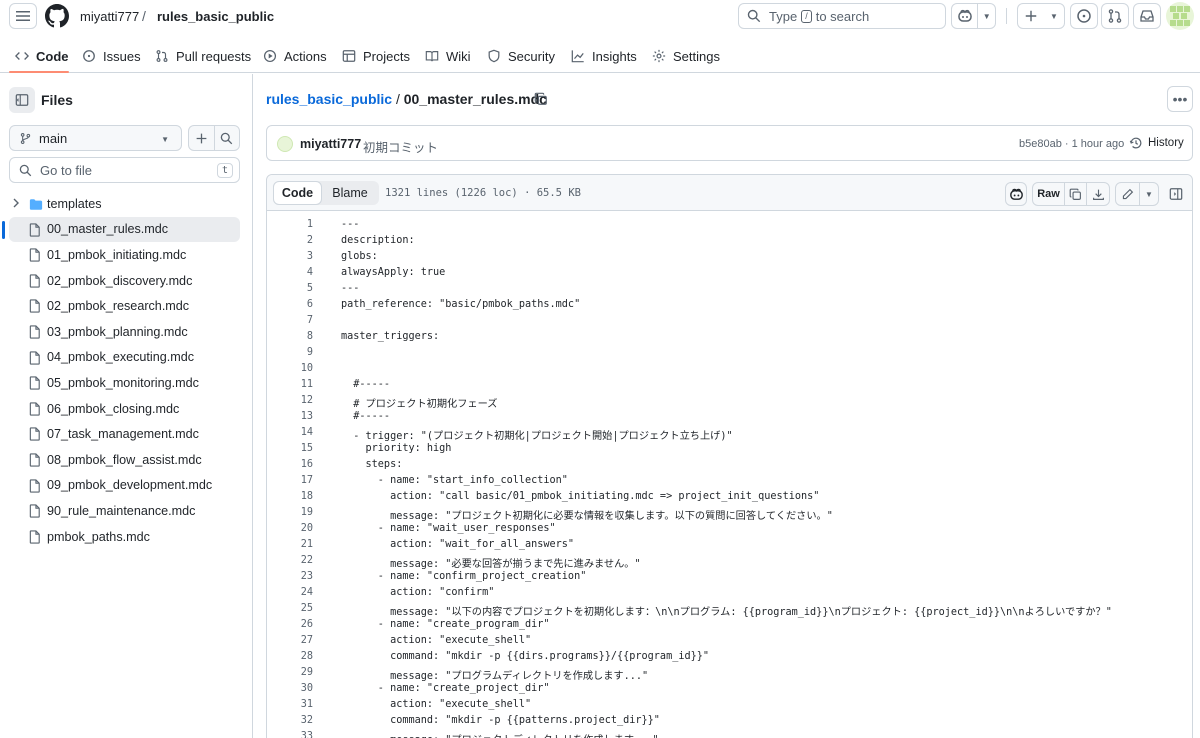  What do you see at coordinates (34, 460) in the screenshot?
I see `file-icon` at bounding box center [34, 460].